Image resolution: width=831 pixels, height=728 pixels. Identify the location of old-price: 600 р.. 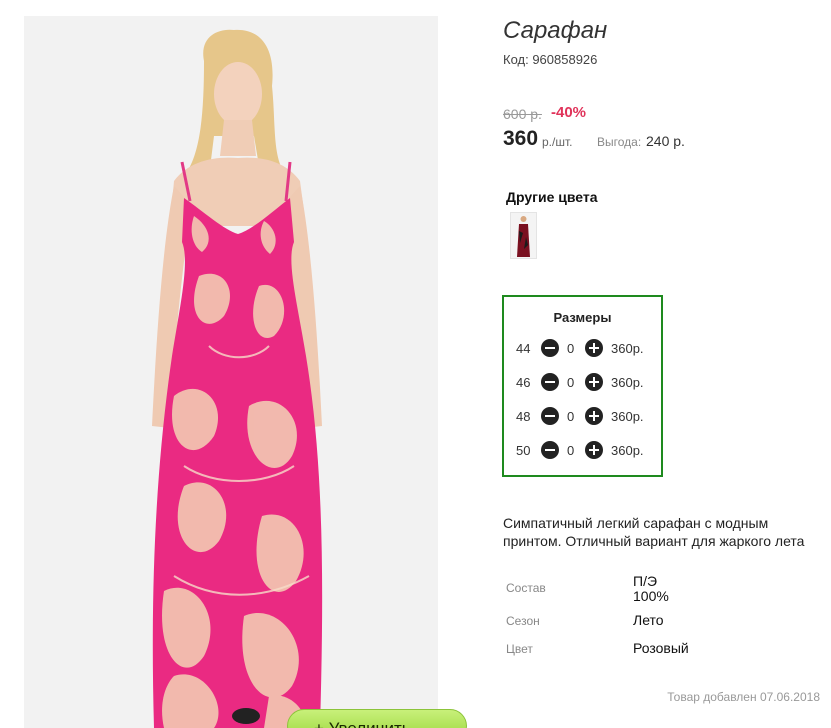
(522, 114).